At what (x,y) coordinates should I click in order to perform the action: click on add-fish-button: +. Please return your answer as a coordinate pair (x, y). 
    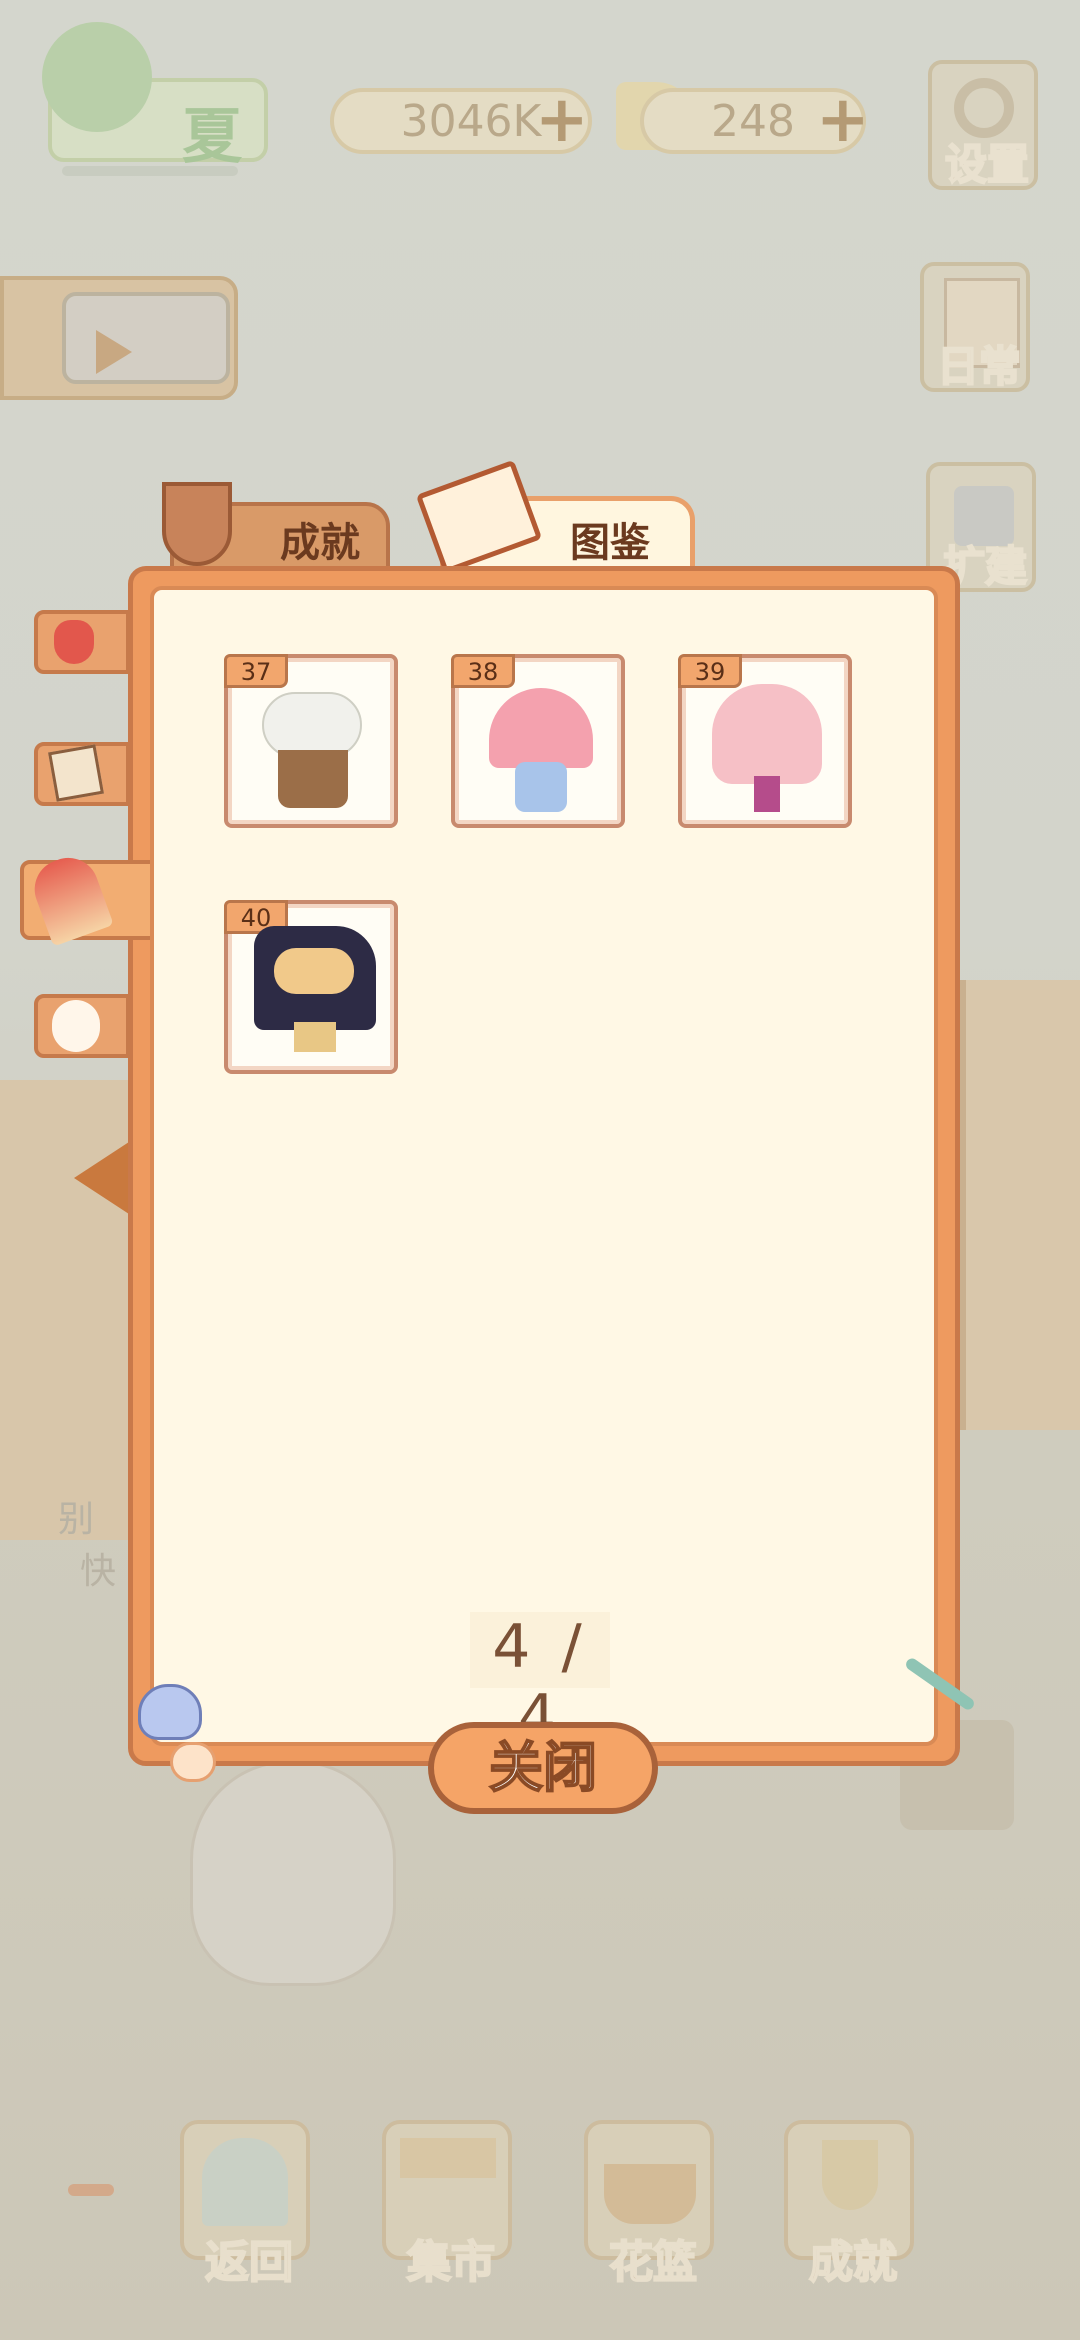
    Looking at the image, I should click on (562, 120).